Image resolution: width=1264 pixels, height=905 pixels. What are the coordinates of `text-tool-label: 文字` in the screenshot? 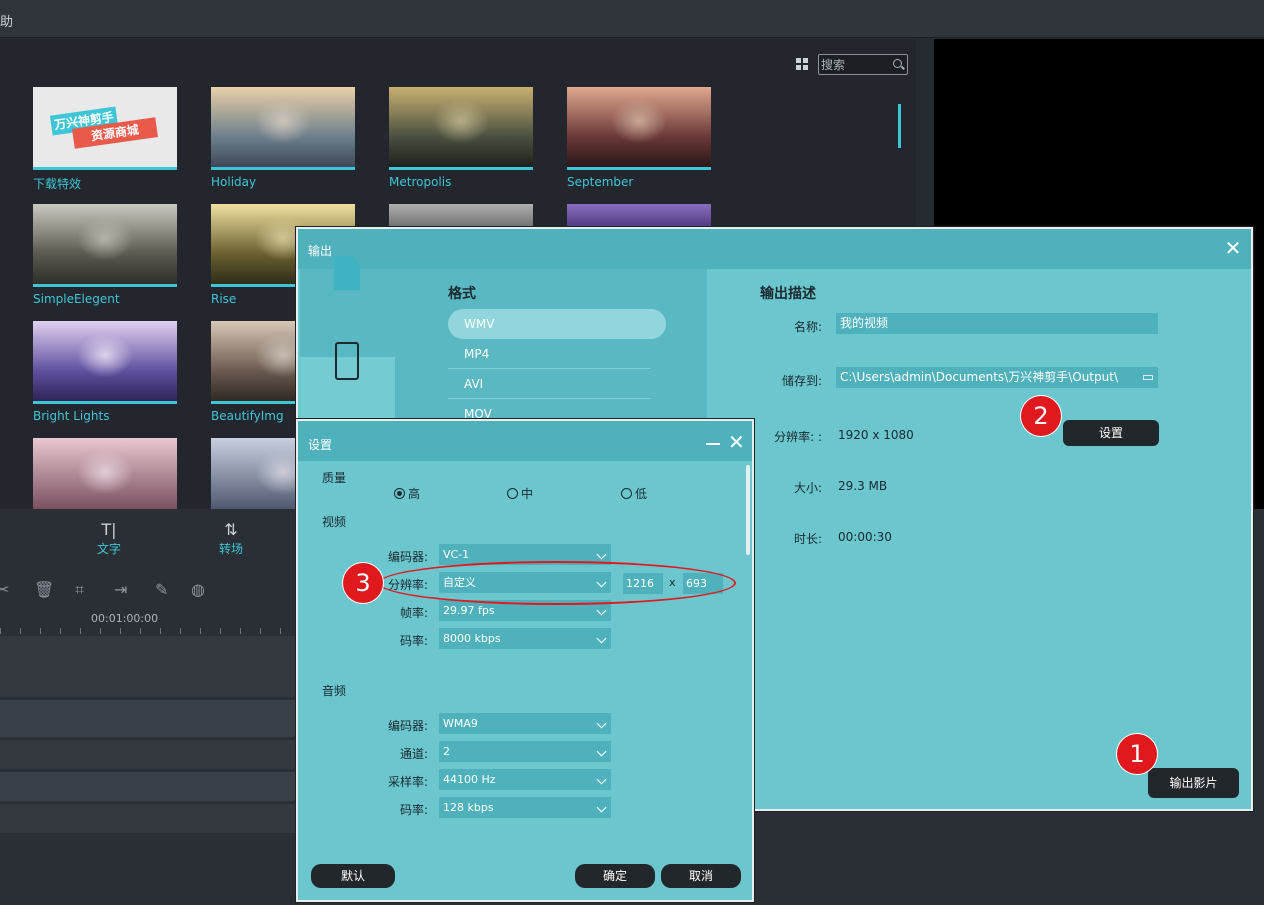 It's located at (109, 549).